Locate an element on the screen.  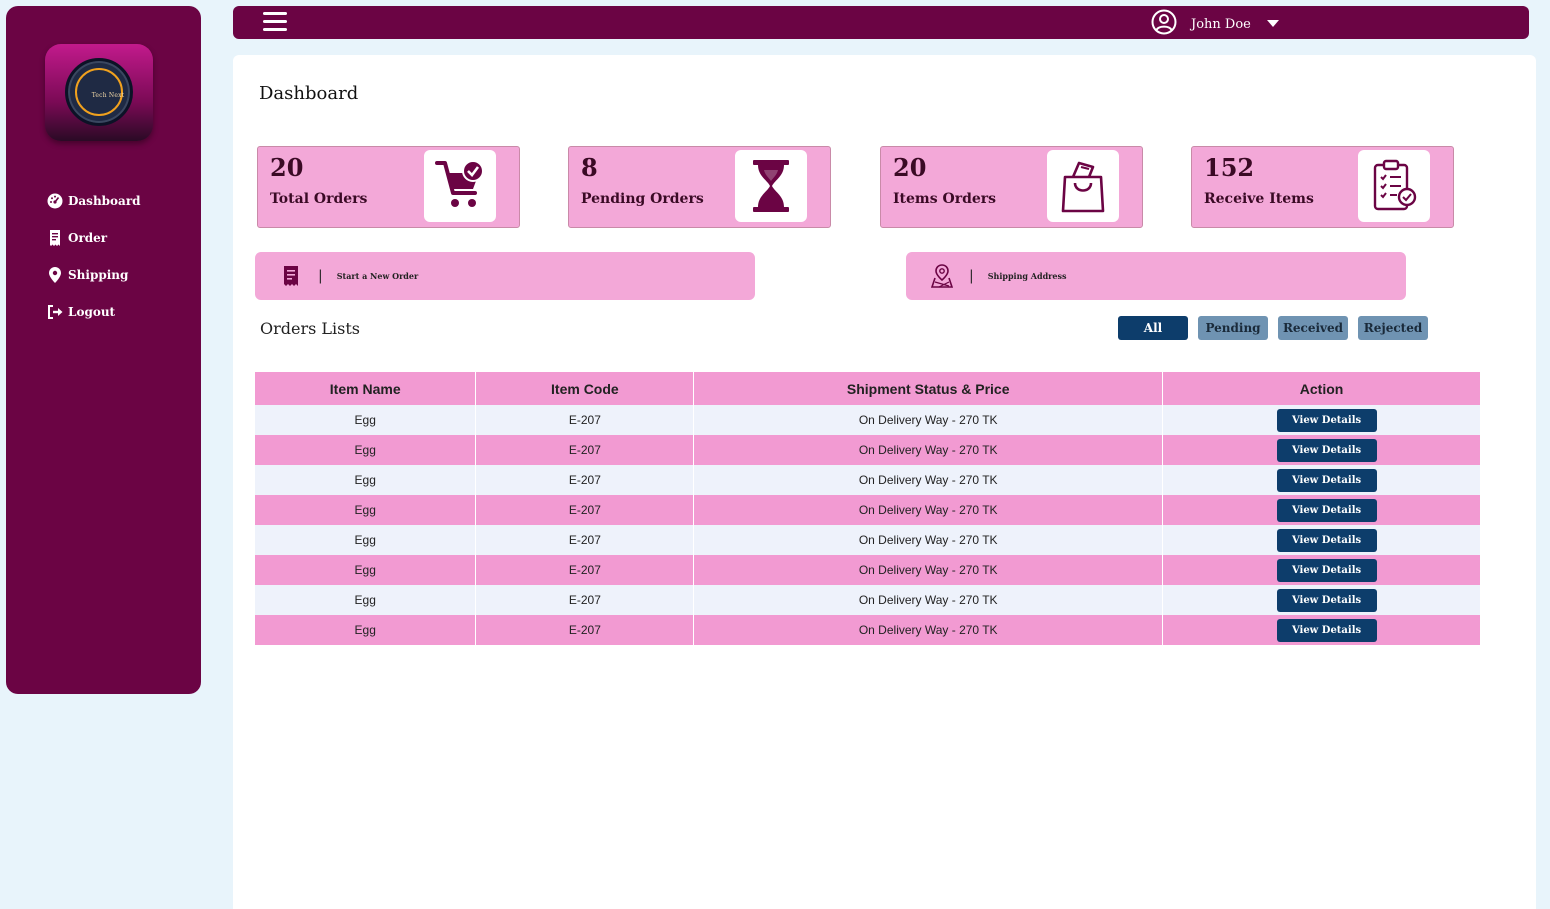
sidebar-item-order: Order is located at coordinates (93, 237).